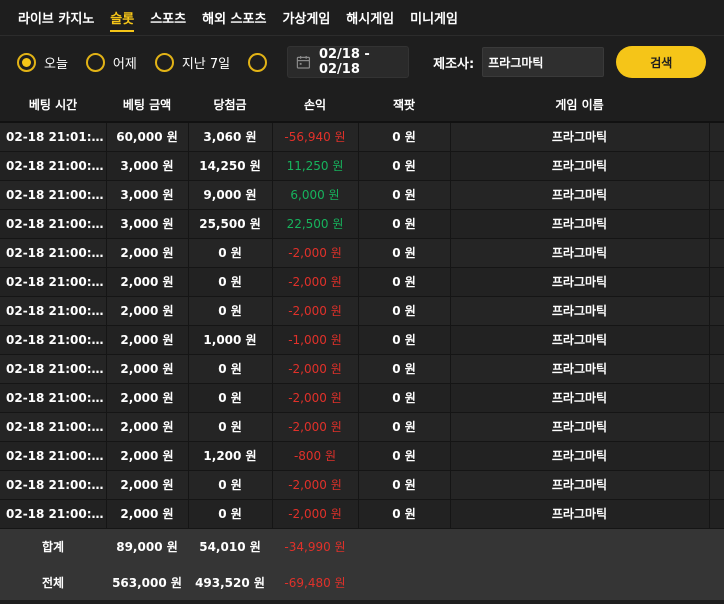  I want to click on date-range-picker: 02/18 - 02/18, so click(348, 62).